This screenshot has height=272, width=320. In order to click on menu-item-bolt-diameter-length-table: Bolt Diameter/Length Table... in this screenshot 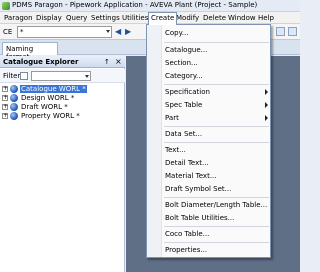, I will do `click(217, 205)`.